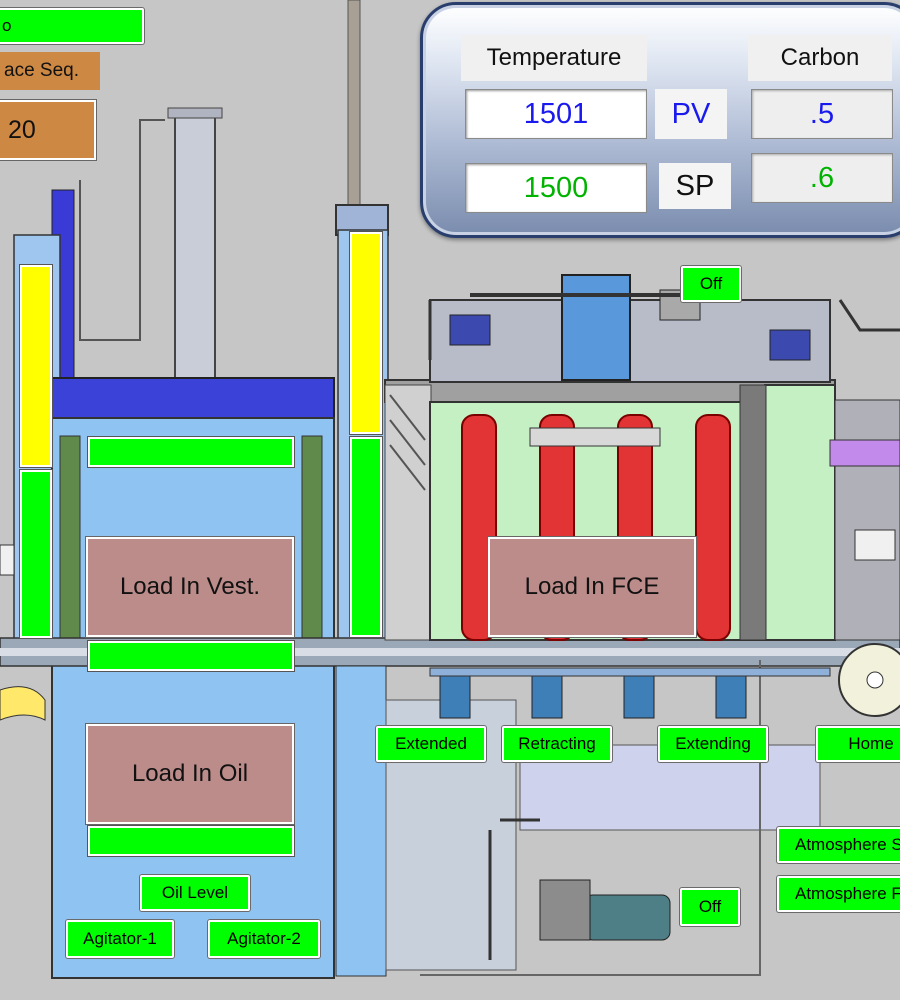 Image resolution: width=900 pixels, height=1000 pixels. I want to click on left-tower-upper-indicator, so click(36, 366).